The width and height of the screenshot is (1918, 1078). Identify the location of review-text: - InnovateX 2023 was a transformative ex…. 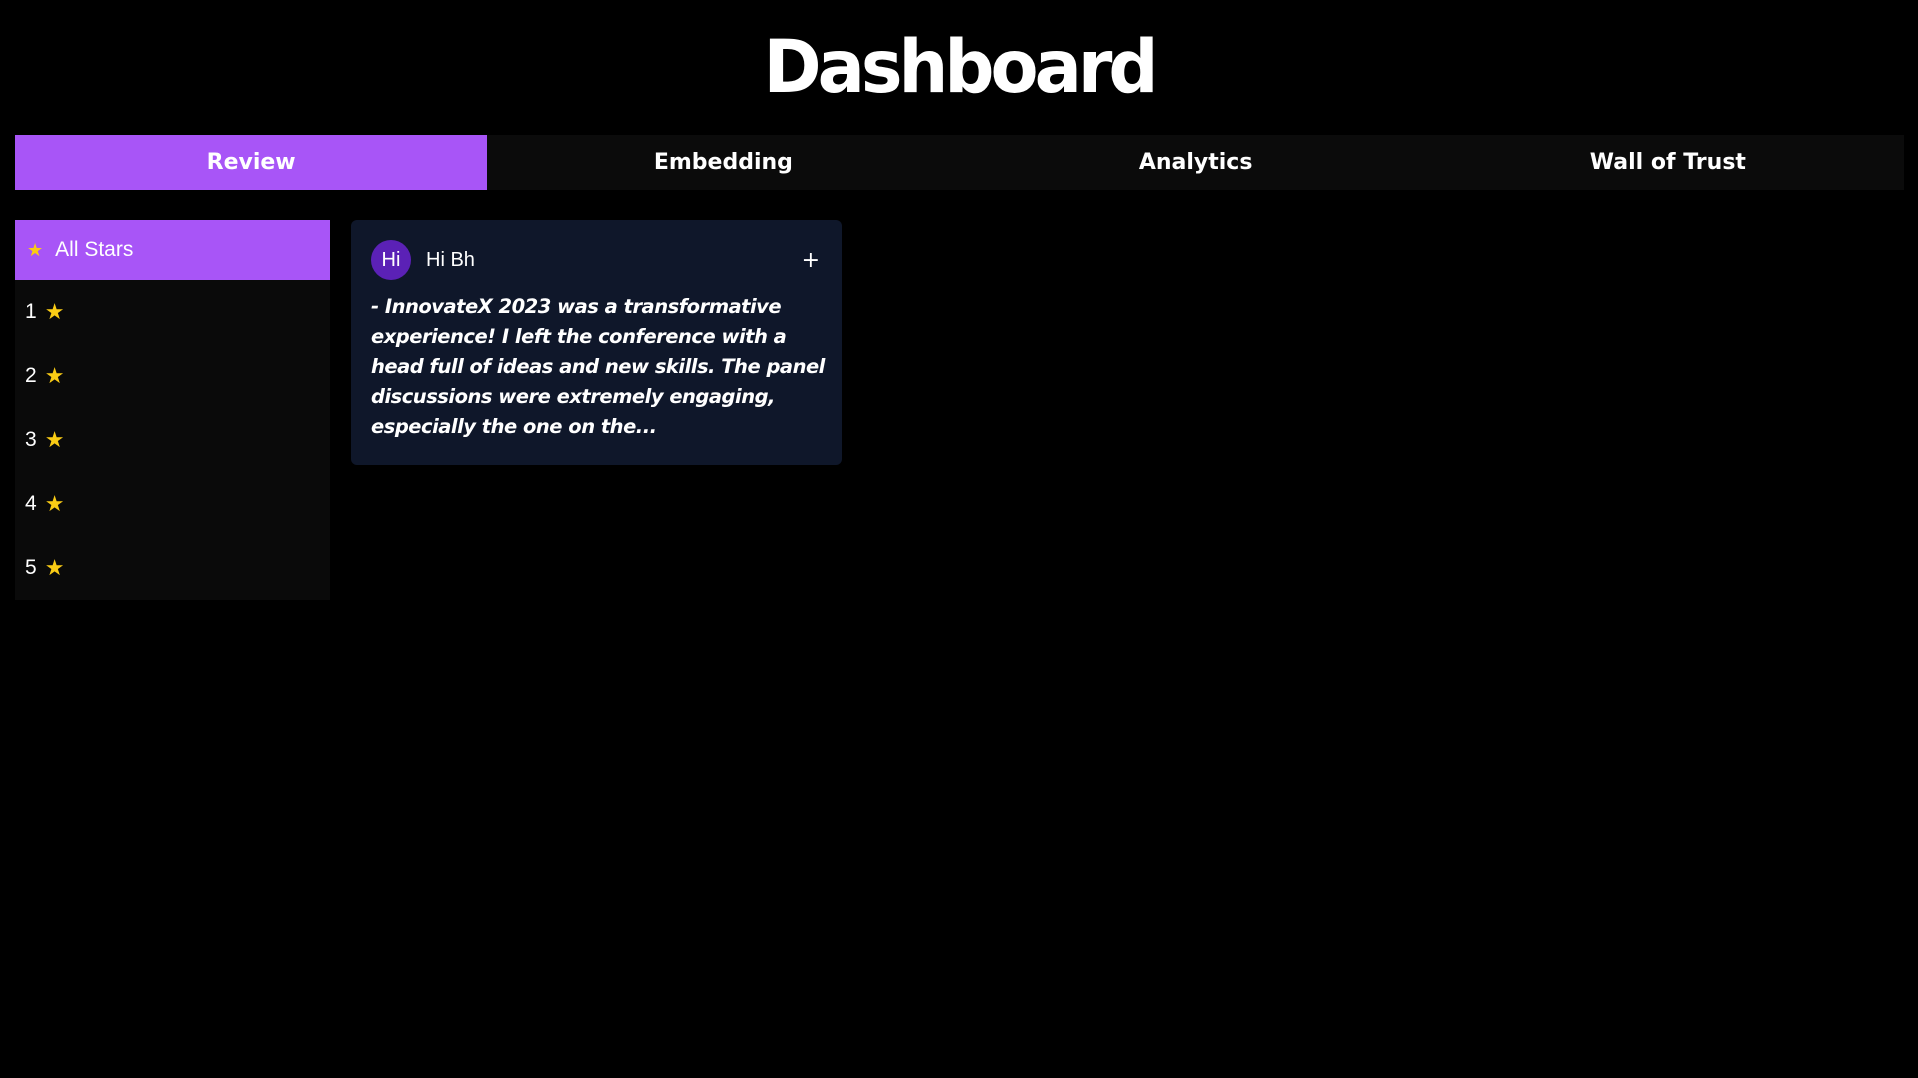
(598, 366).